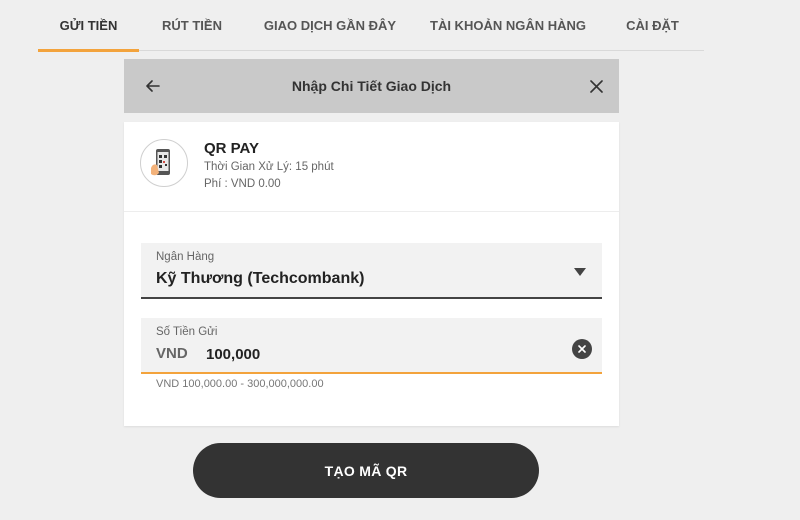 The image size is (800, 520). Describe the element at coordinates (88, 26) in the screenshot. I see `tab-deposit: GỬI TIỀN` at that location.